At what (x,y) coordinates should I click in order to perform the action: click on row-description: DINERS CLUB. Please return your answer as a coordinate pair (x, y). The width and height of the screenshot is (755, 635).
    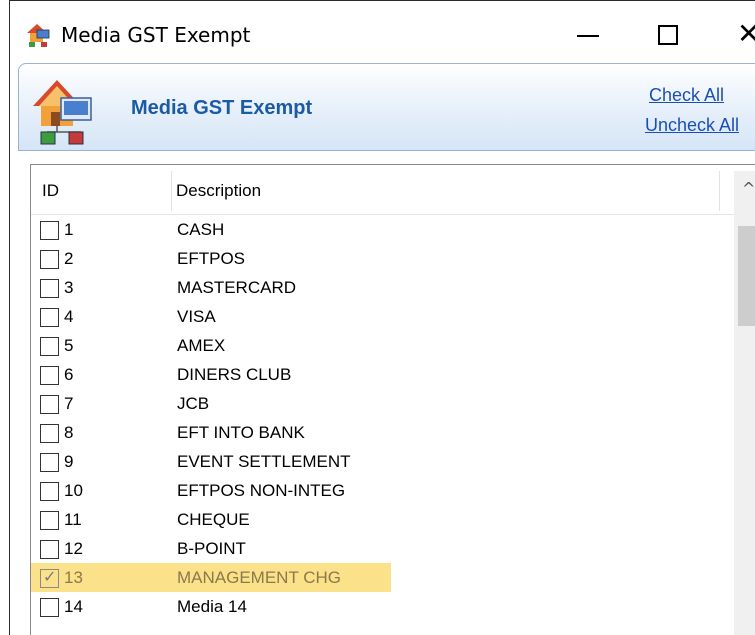
    Looking at the image, I should click on (234, 374).